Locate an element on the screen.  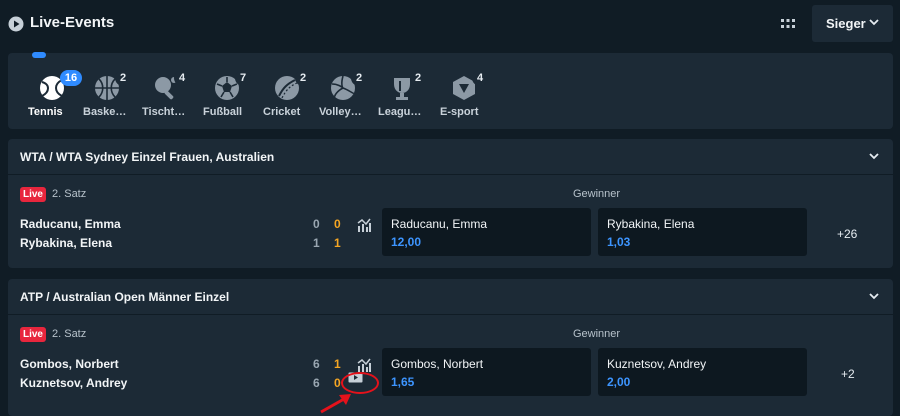
odds-button: Rybakina, Elena 1,03 is located at coordinates (702, 232).